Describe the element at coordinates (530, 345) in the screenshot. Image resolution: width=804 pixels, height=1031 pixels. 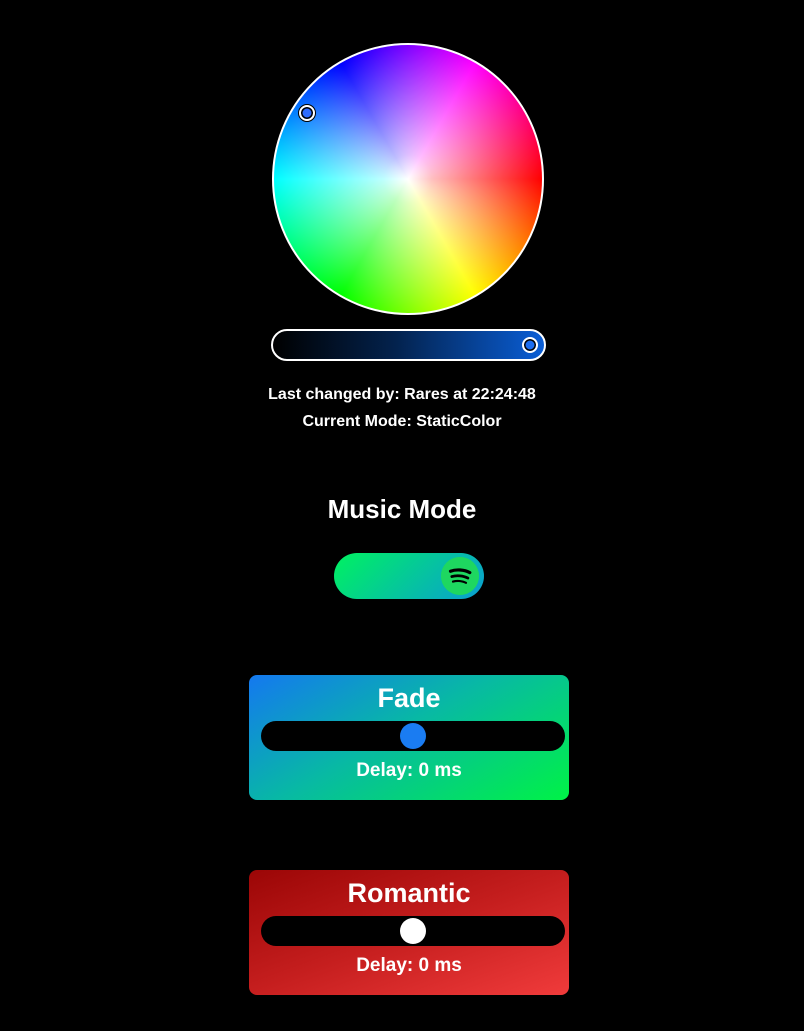
I see `brightness-slider-handle` at that location.